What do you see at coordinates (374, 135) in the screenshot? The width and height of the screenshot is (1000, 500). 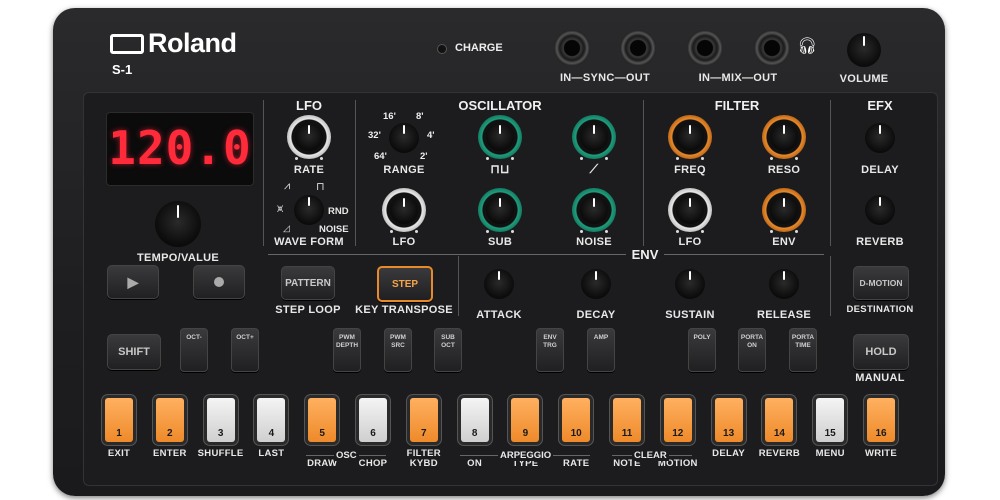 I see `range-mark-32: 32'` at bounding box center [374, 135].